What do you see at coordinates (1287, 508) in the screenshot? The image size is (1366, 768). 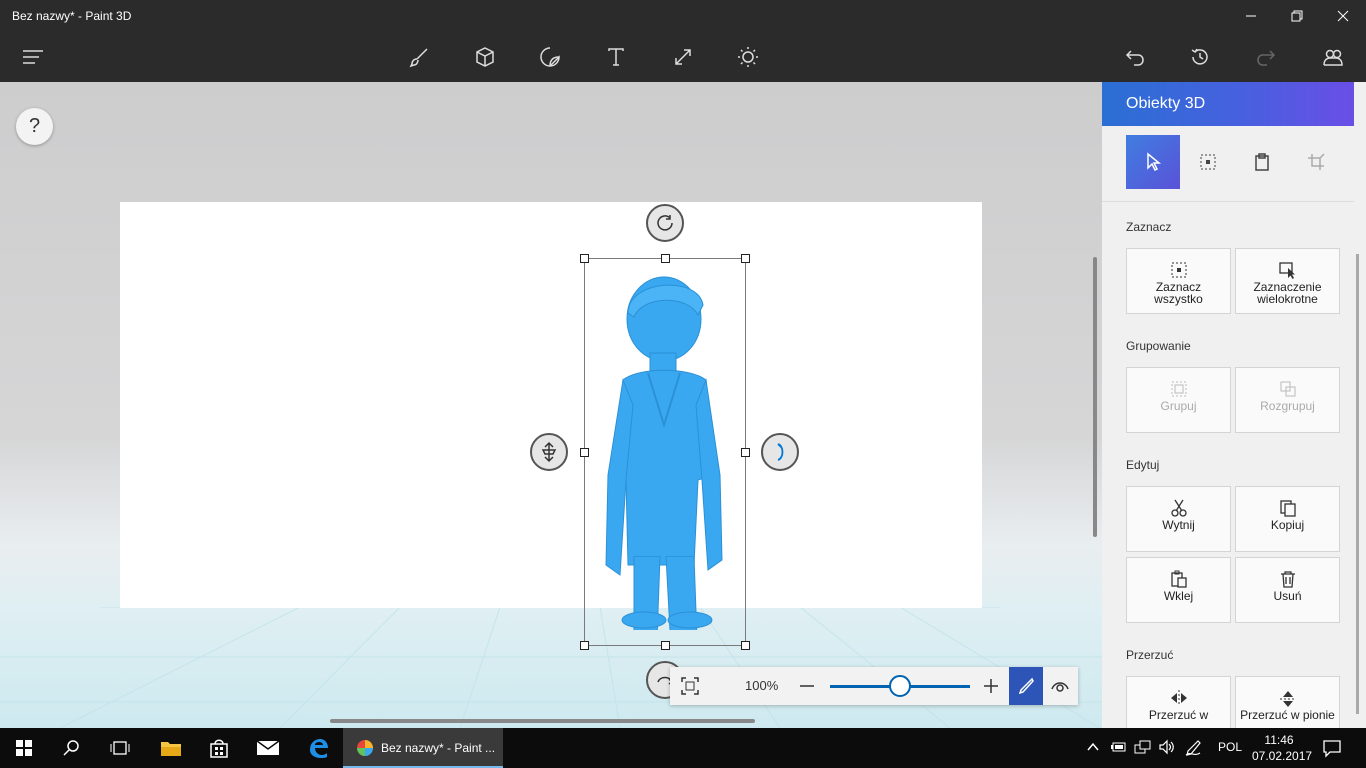 I see `copy-icon` at bounding box center [1287, 508].